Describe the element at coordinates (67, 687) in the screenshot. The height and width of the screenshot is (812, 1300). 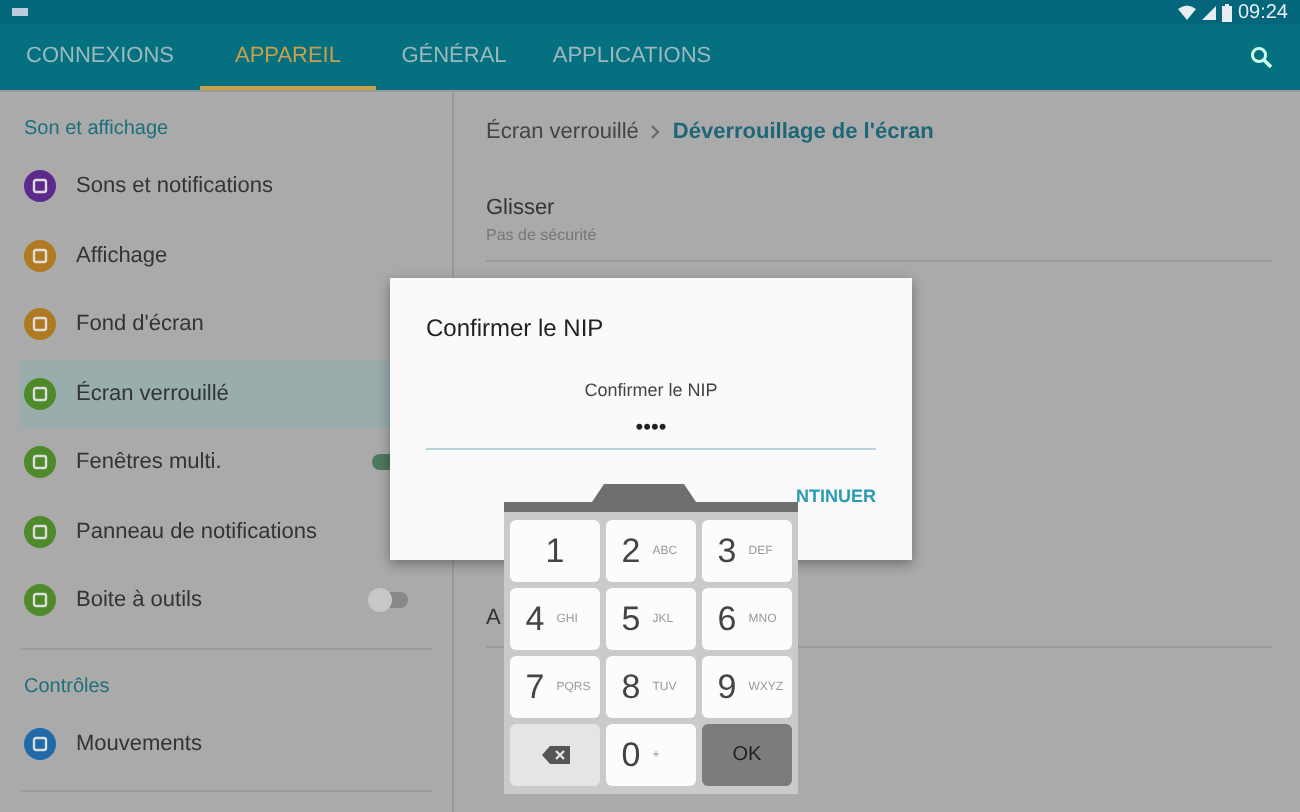
I see `section-title: Contrôles` at that location.